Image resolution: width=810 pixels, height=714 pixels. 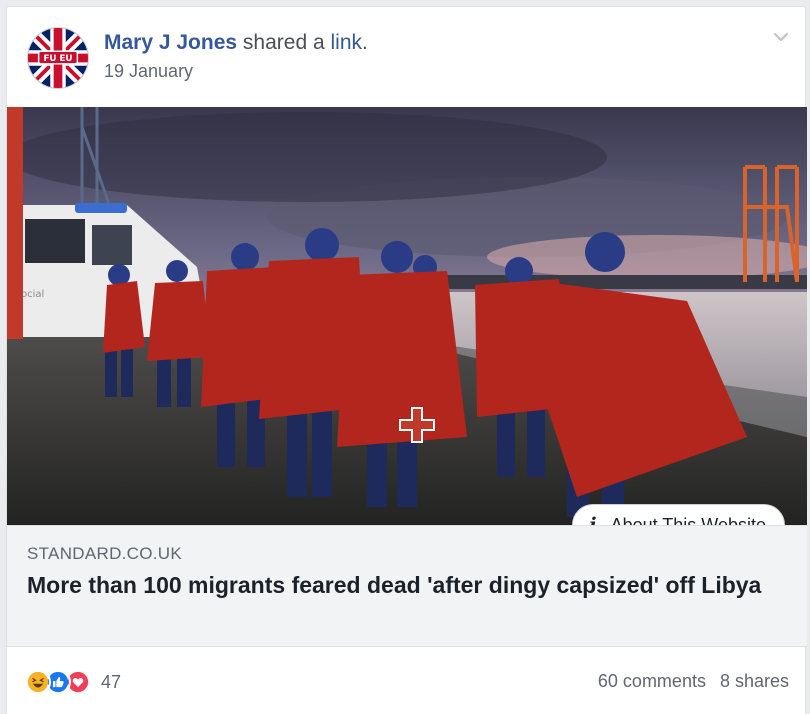 I want to click on author-name-link: Mary J Jones, so click(x=170, y=42).